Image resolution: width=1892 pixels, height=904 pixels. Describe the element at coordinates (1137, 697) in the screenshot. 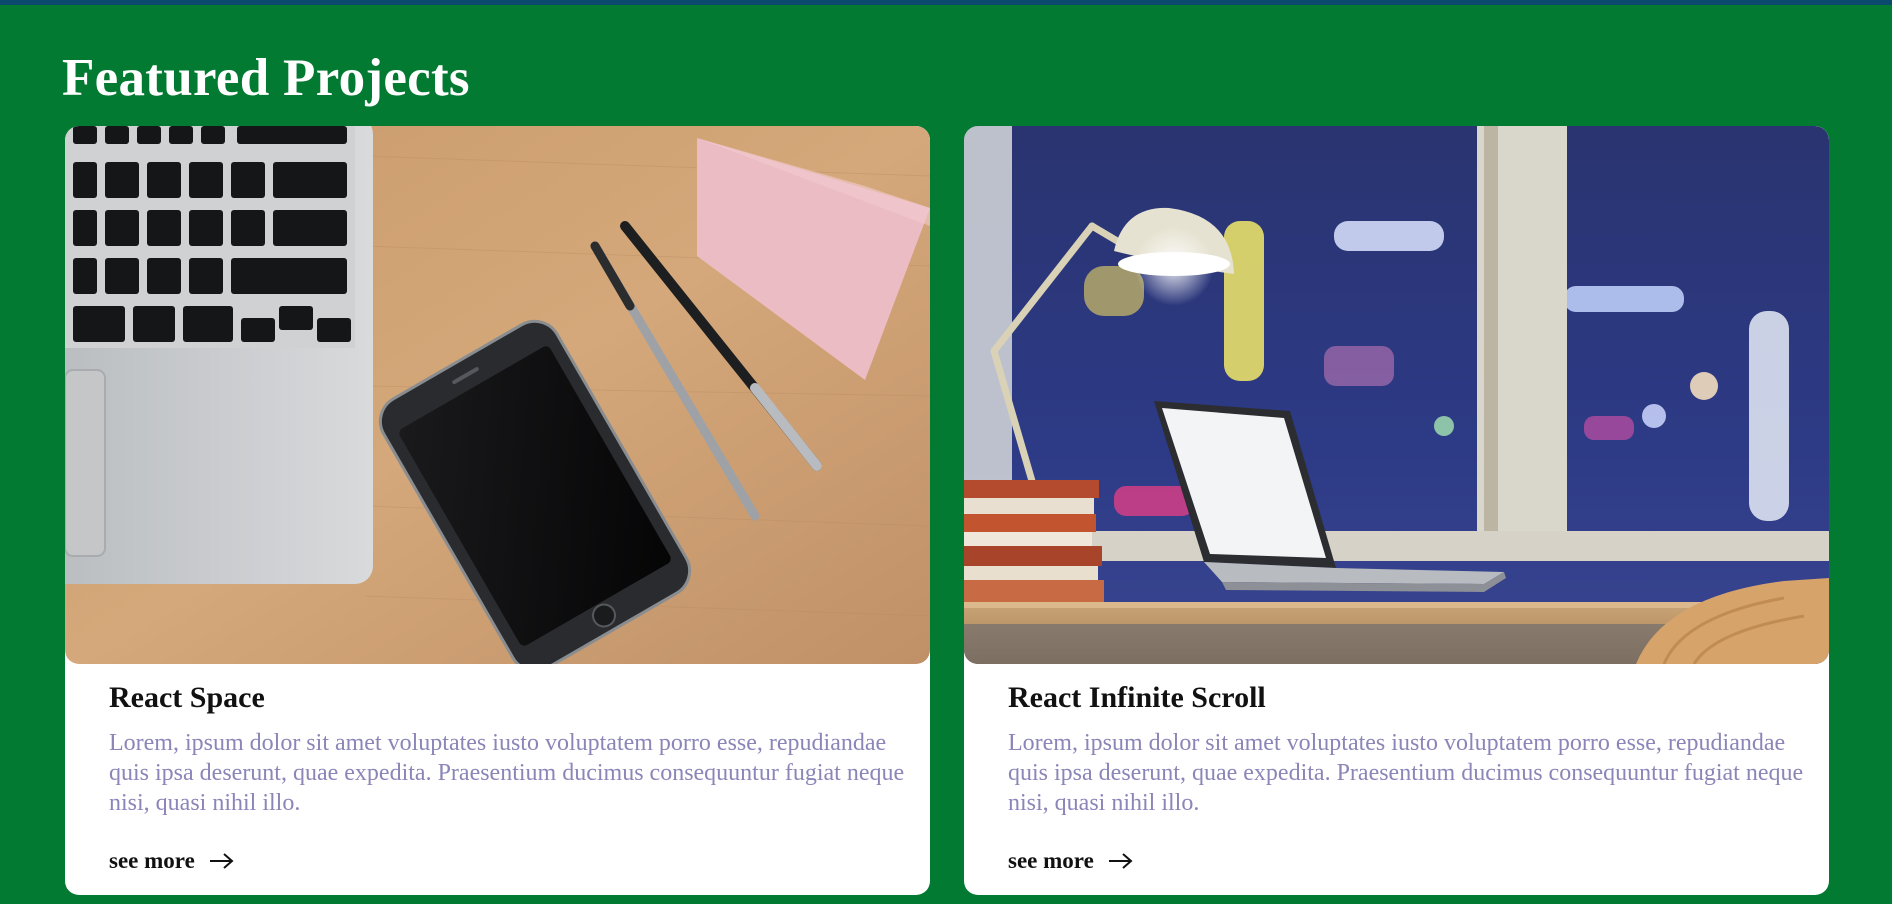

I see `project-title: React Infinite Scroll` at that location.